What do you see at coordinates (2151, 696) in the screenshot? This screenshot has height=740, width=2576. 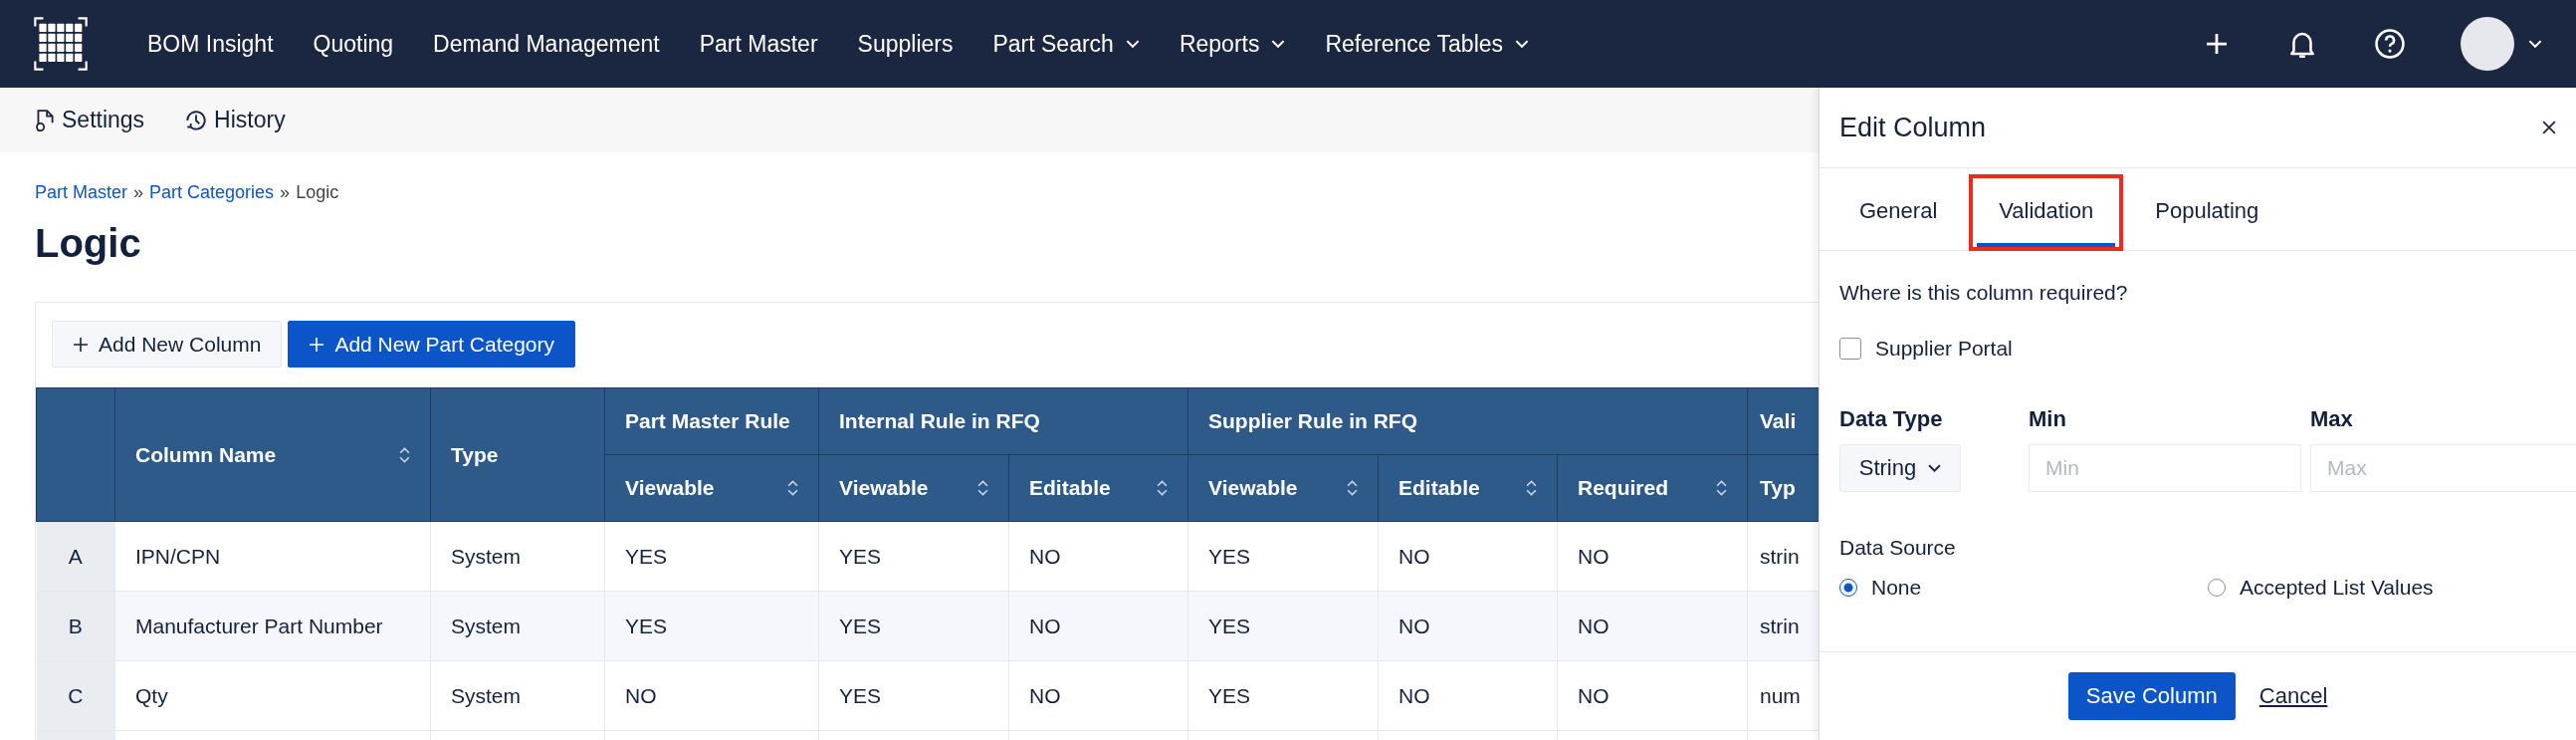 I see `save-button: Save Column` at bounding box center [2151, 696].